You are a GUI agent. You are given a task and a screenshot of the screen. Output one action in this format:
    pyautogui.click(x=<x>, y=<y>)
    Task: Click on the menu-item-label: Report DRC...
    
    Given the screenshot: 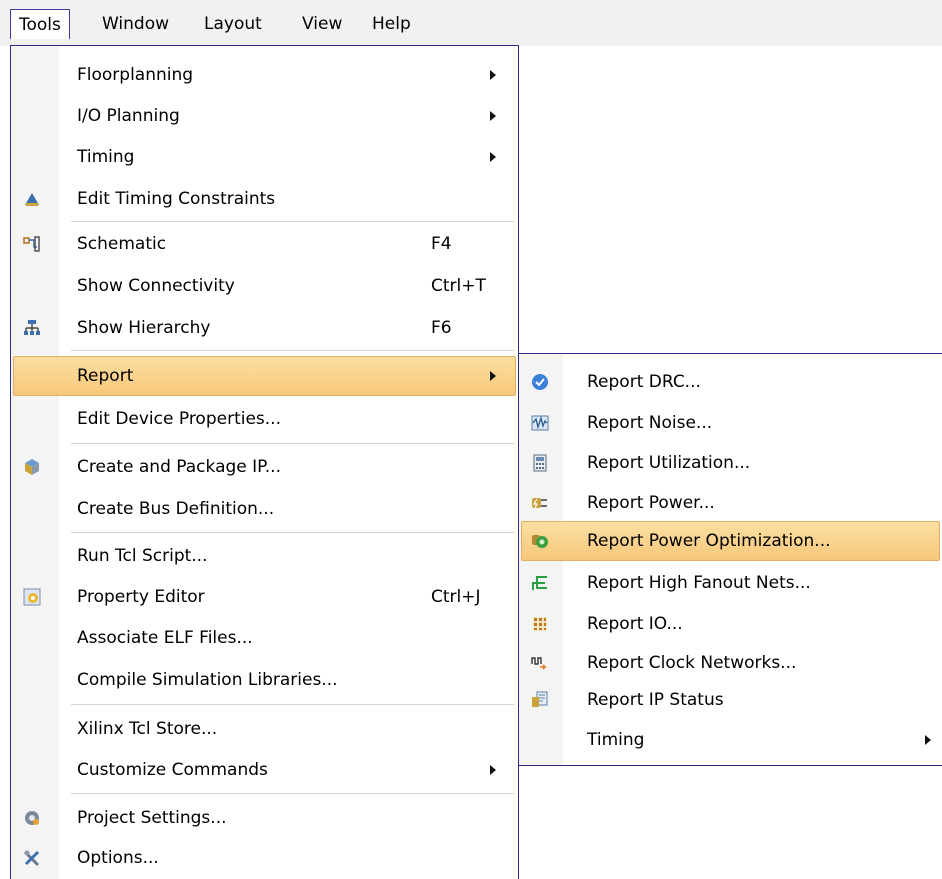 What is the action you would take?
    pyautogui.click(x=644, y=382)
    